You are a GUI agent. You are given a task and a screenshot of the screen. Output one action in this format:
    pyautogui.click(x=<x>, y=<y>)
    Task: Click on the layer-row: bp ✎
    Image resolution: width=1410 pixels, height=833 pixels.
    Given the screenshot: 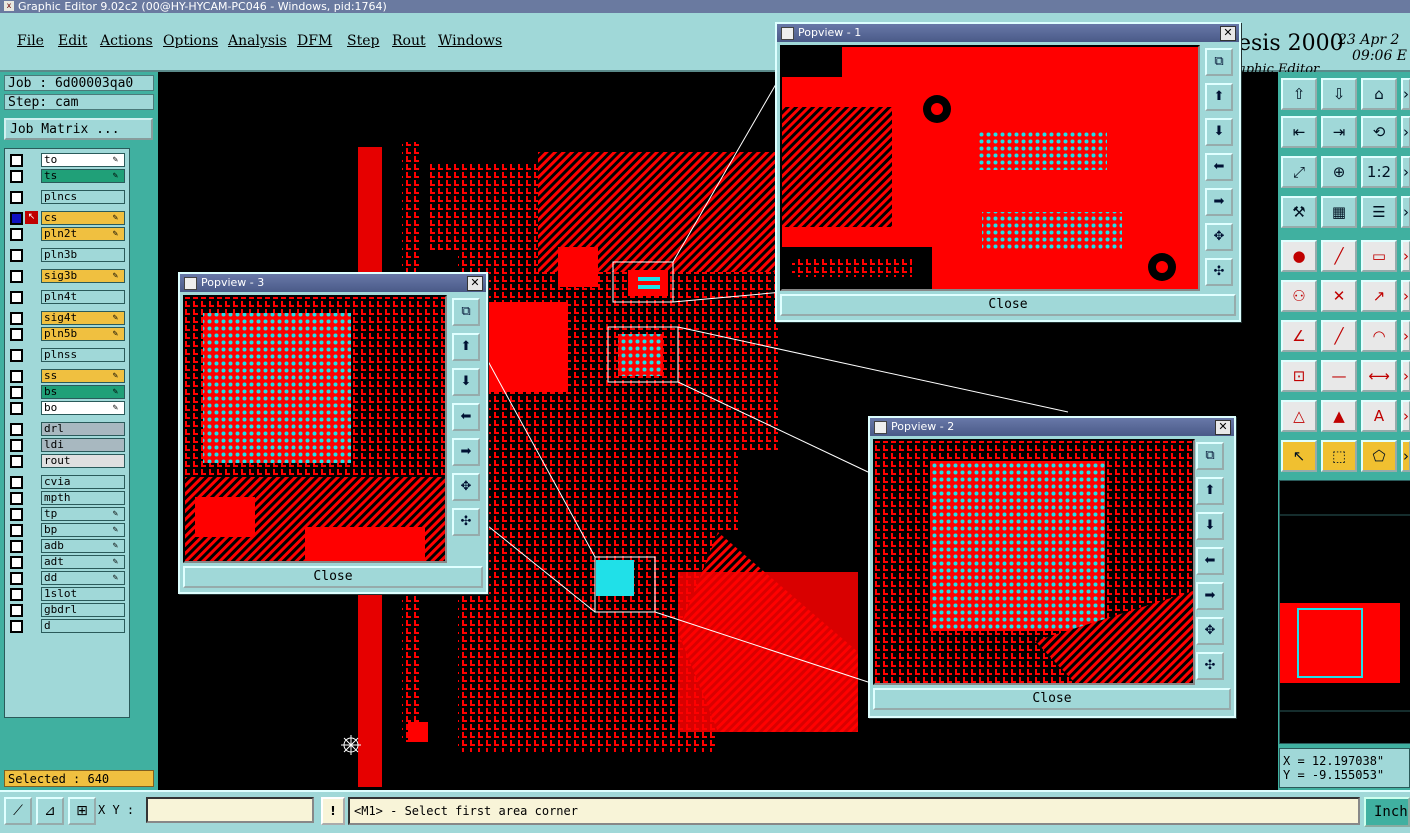 What is the action you would take?
    pyautogui.click(x=67, y=530)
    